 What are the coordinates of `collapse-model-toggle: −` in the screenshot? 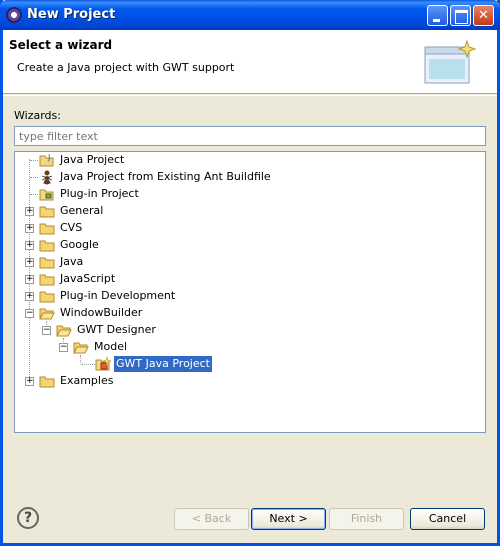 It's located at (63, 347).